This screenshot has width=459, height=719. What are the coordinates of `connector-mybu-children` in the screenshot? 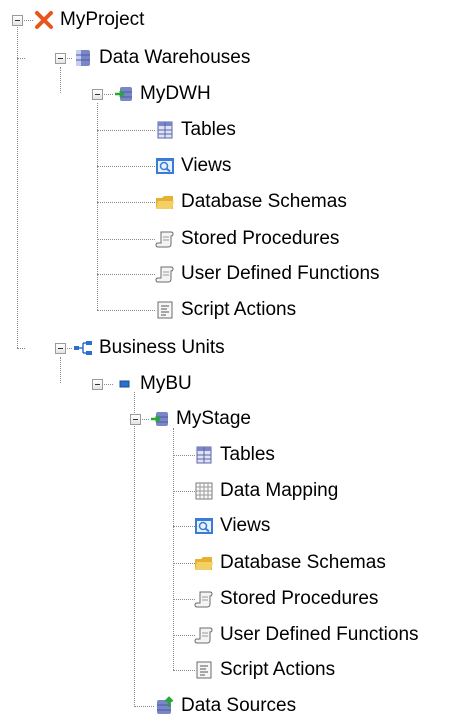 It's located at (134, 549).